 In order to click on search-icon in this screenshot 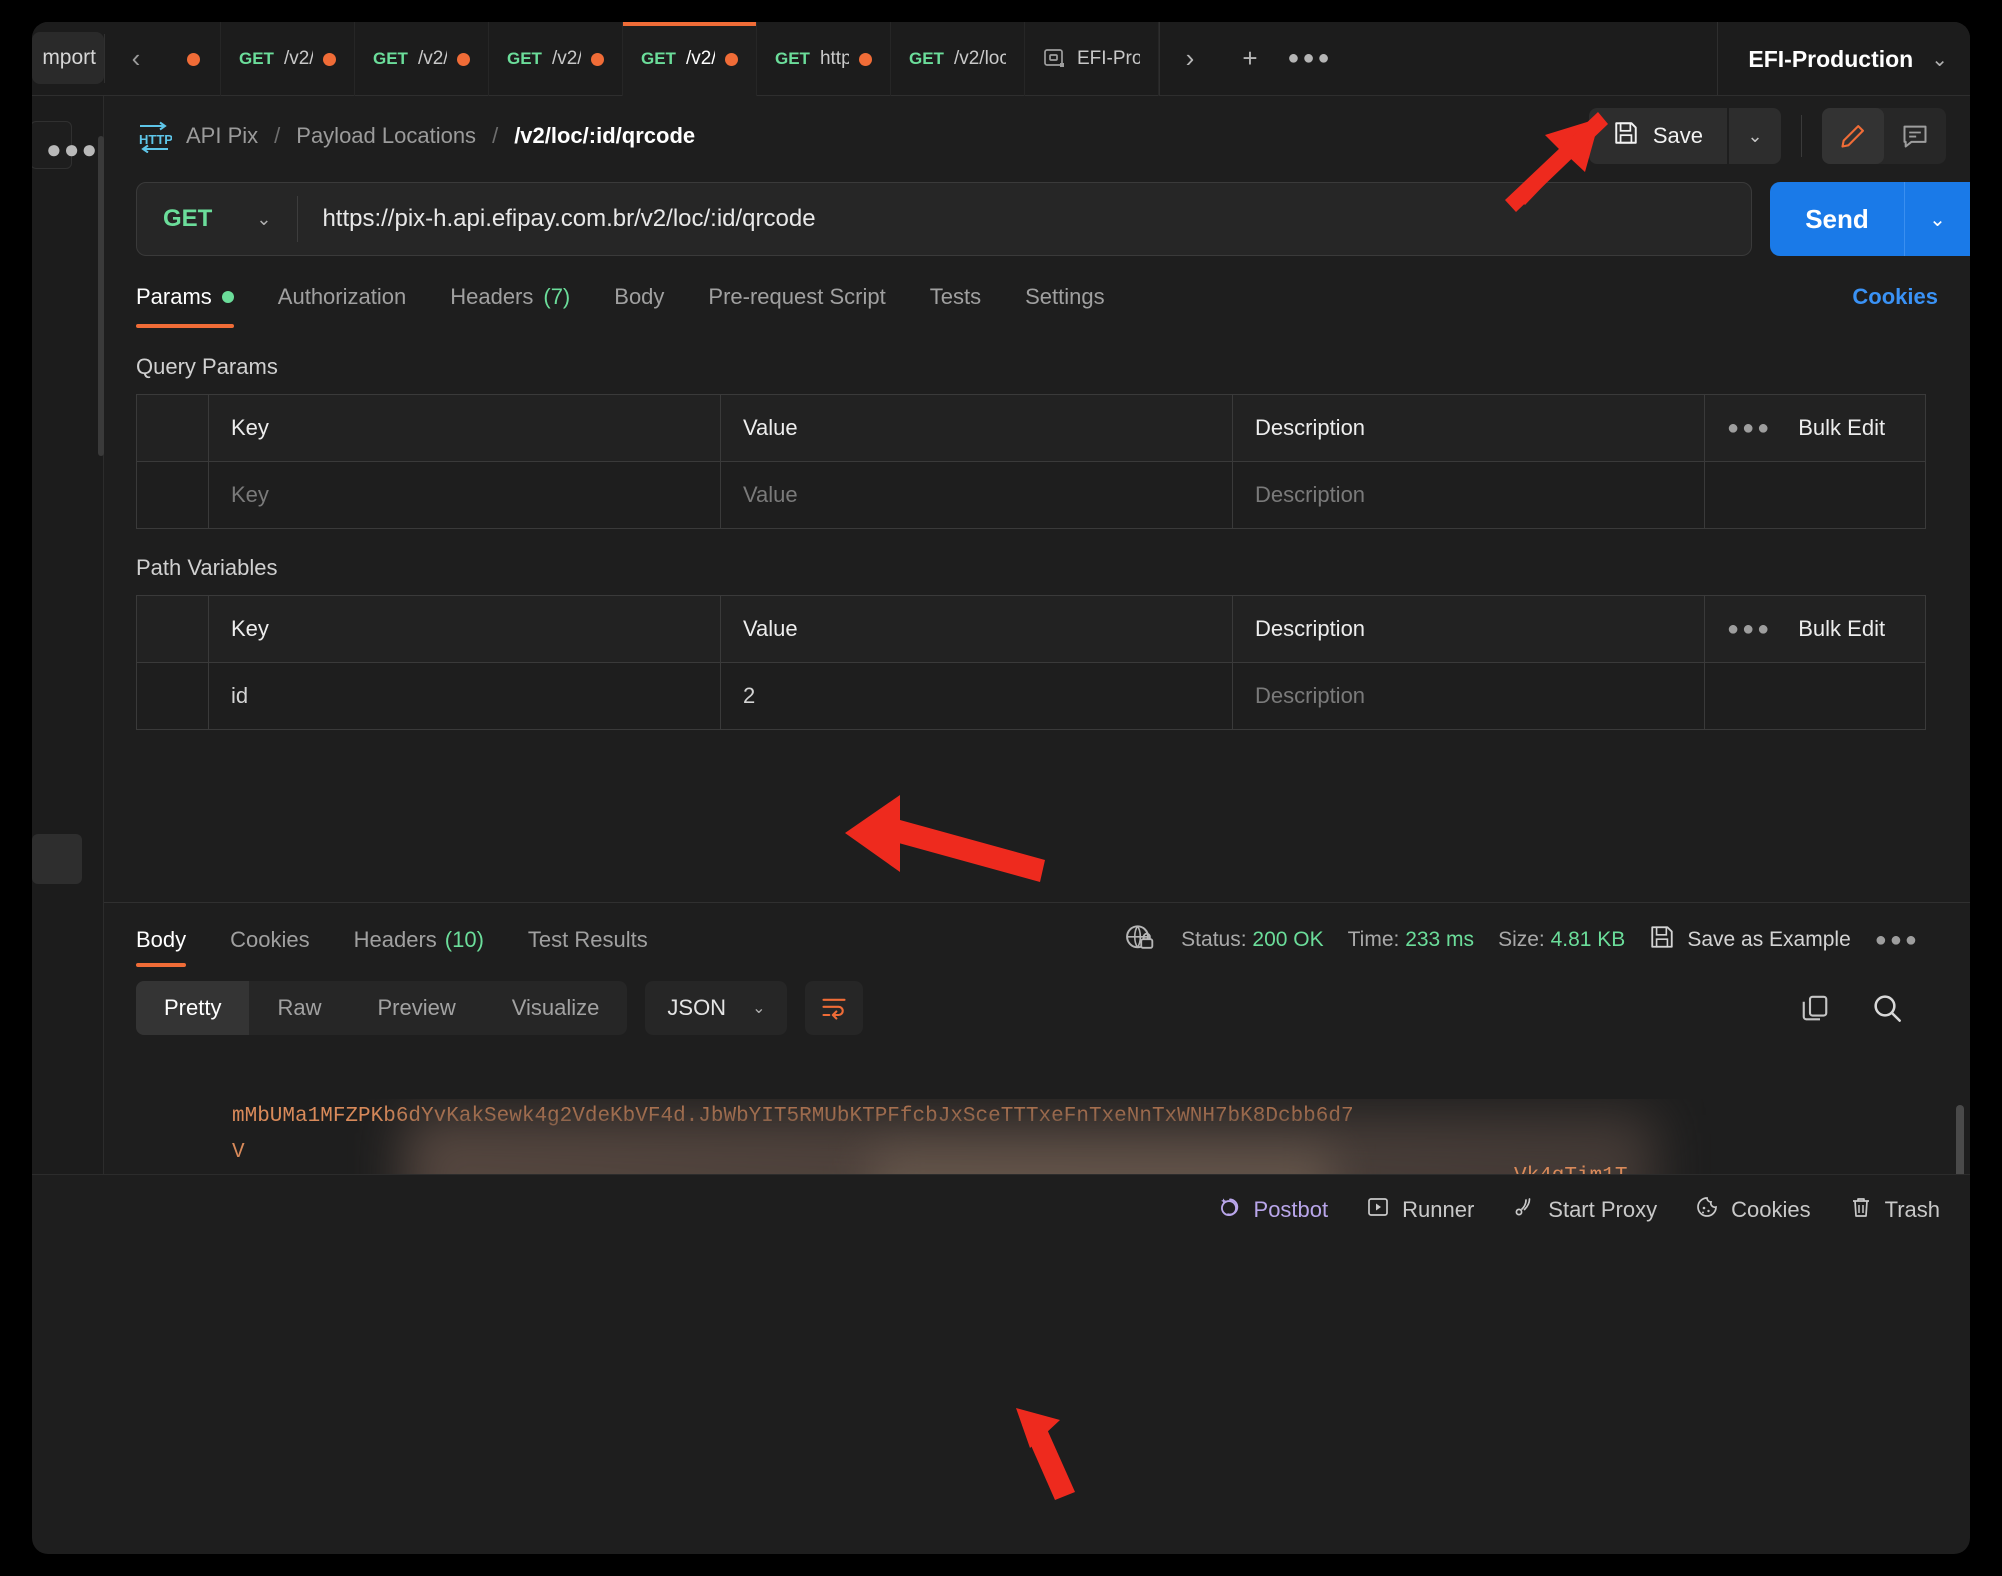, I will do `click(1887, 1008)`.